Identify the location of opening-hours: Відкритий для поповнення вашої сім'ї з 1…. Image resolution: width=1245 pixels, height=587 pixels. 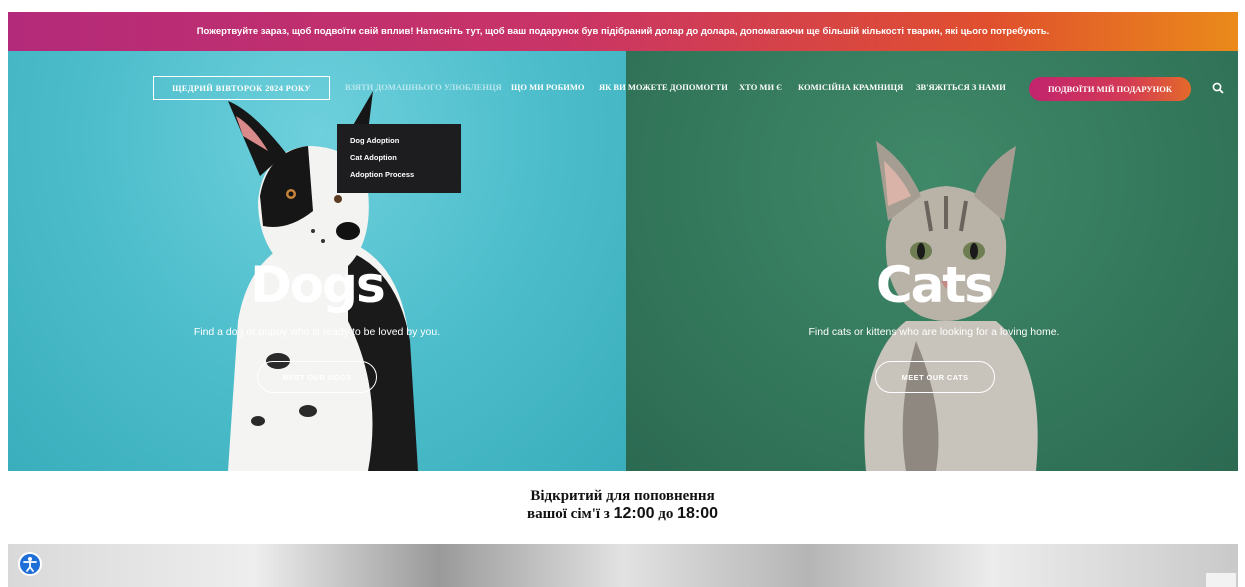
(622, 505).